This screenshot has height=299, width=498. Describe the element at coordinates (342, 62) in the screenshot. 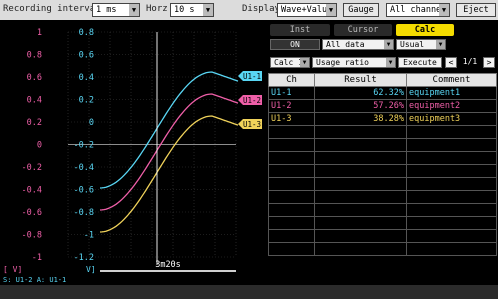

I see `calc-function-value: Usage ratio` at that location.